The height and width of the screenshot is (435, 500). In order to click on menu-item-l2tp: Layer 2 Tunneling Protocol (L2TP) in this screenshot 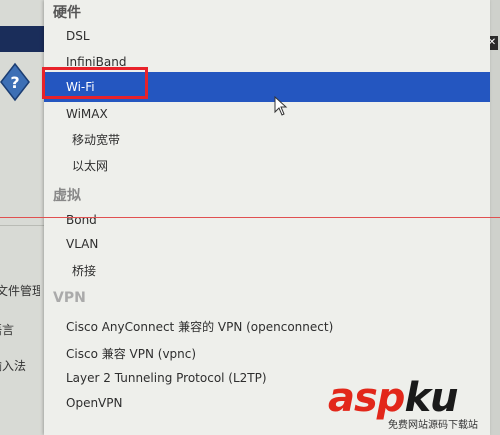, I will do `click(166, 378)`.